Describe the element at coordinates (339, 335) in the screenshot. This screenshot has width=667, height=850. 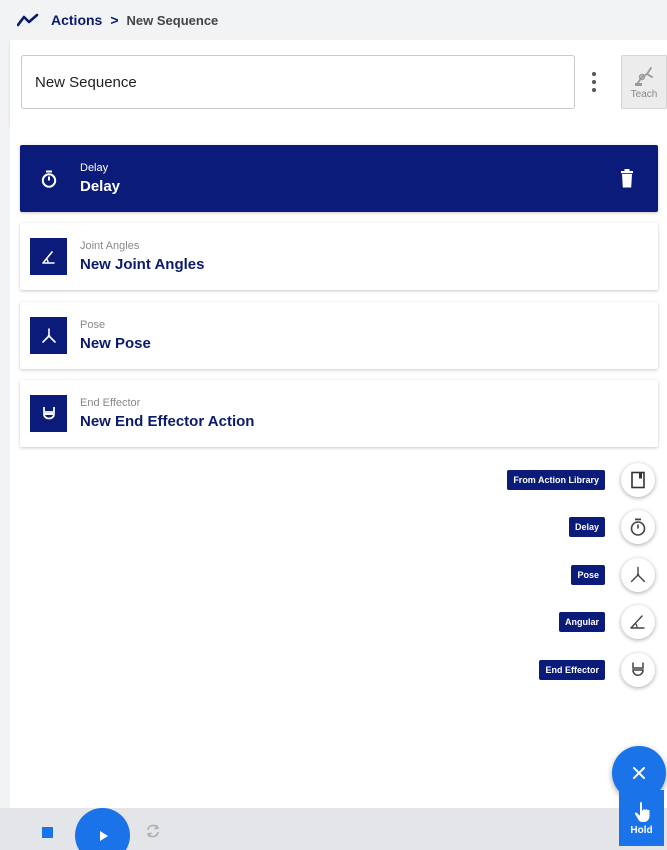
I see `step-pose: Pose New Pose` at that location.